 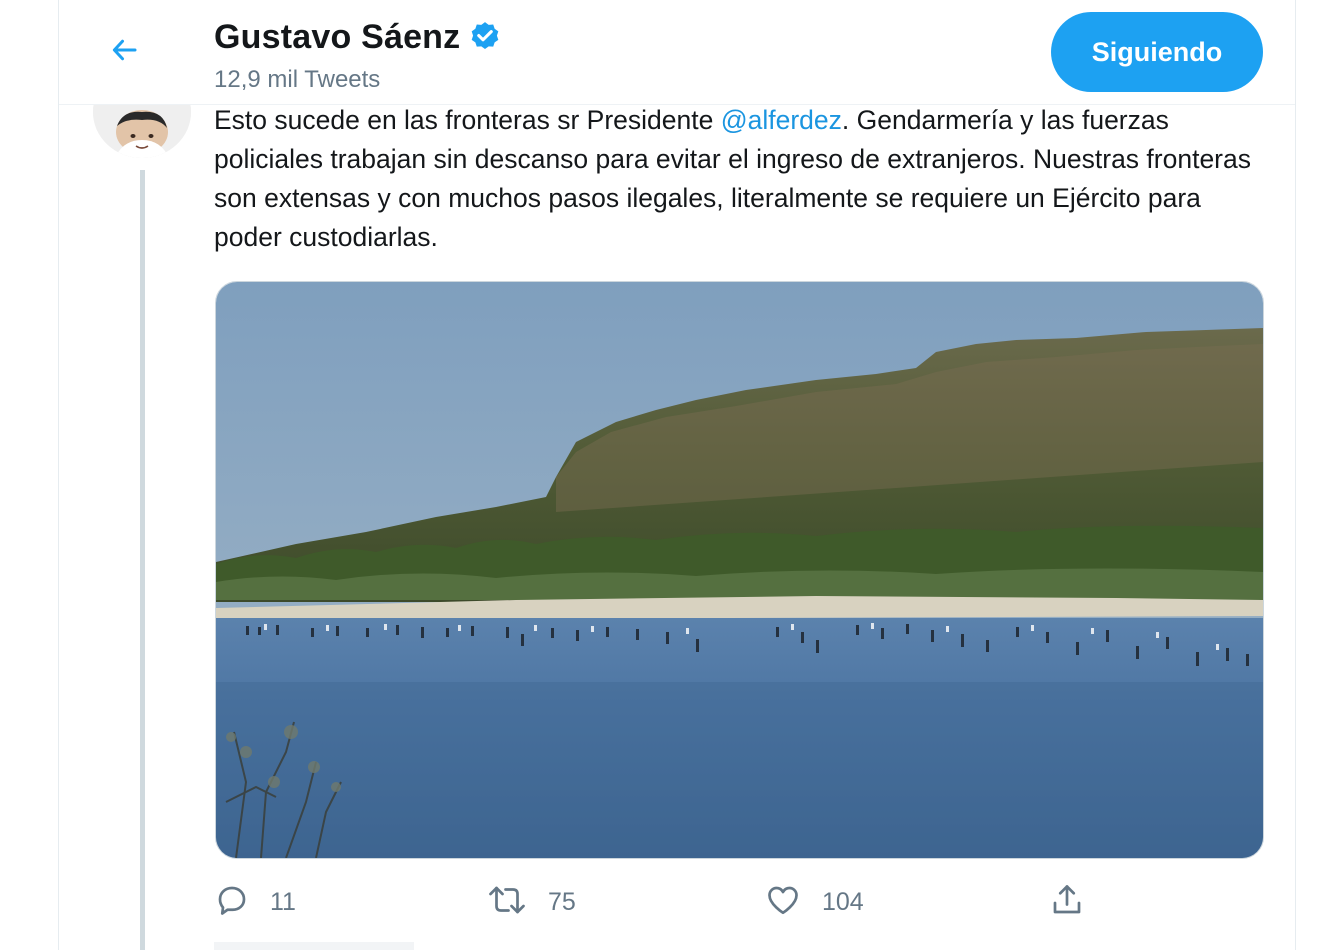 What do you see at coordinates (507, 902) in the screenshot?
I see `retweet-icon` at bounding box center [507, 902].